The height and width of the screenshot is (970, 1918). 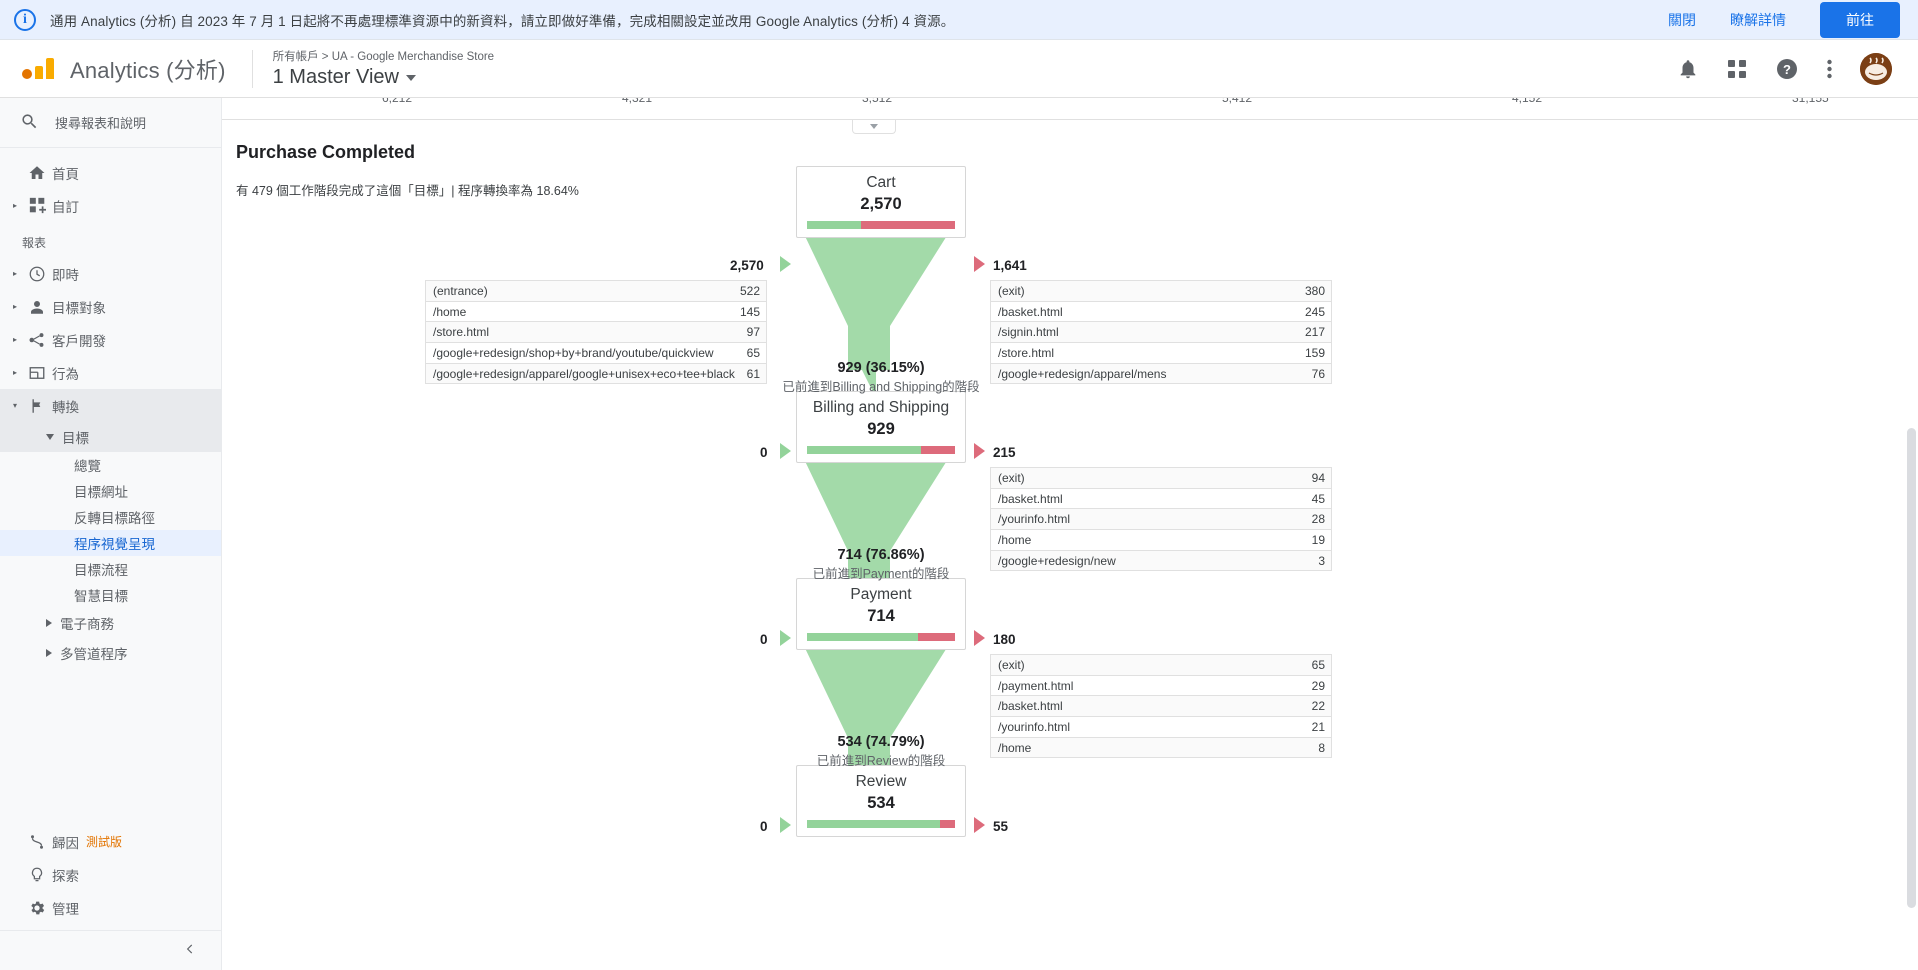 What do you see at coordinates (110, 273) in the screenshot?
I see `sidebar-item-realtime: ▸ 即時` at bounding box center [110, 273].